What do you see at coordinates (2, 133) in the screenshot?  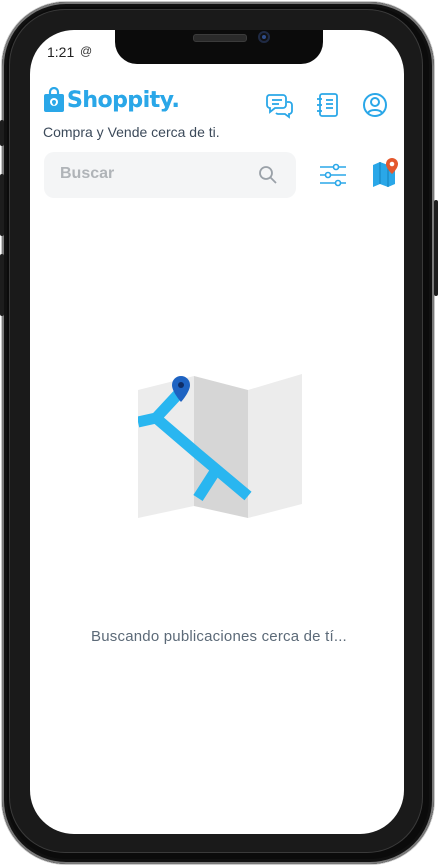 I see `mute-switch` at bounding box center [2, 133].